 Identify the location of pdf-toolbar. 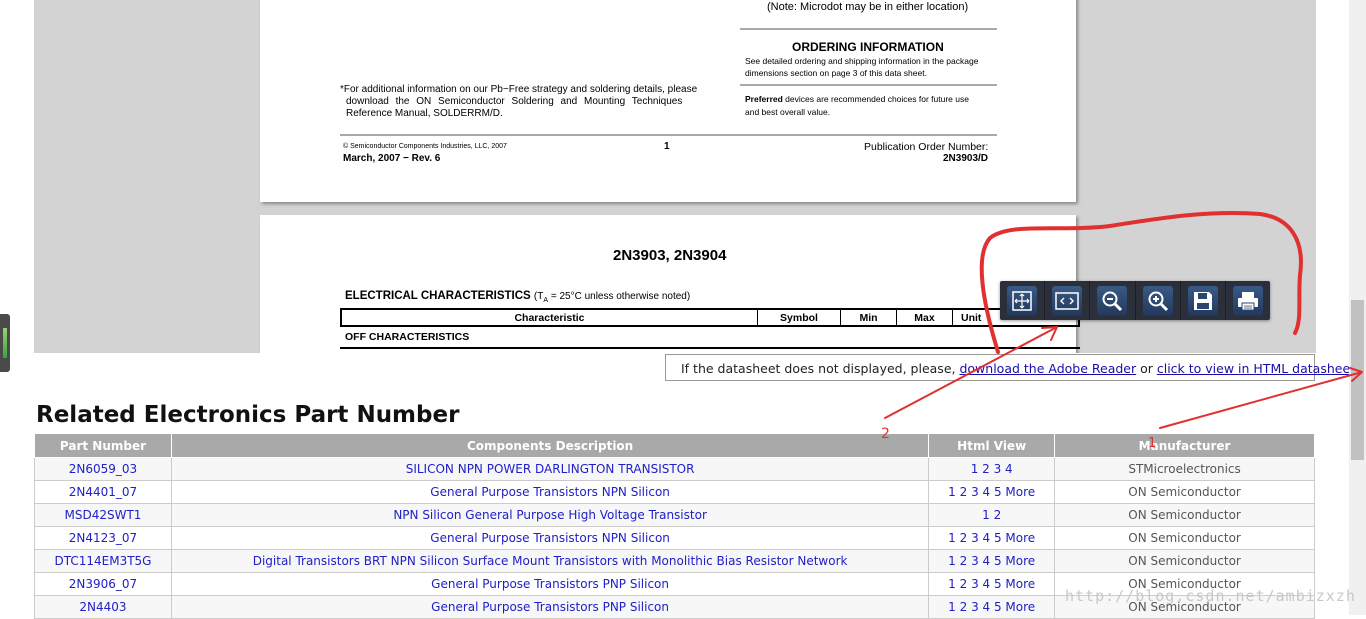
(1135, 300).